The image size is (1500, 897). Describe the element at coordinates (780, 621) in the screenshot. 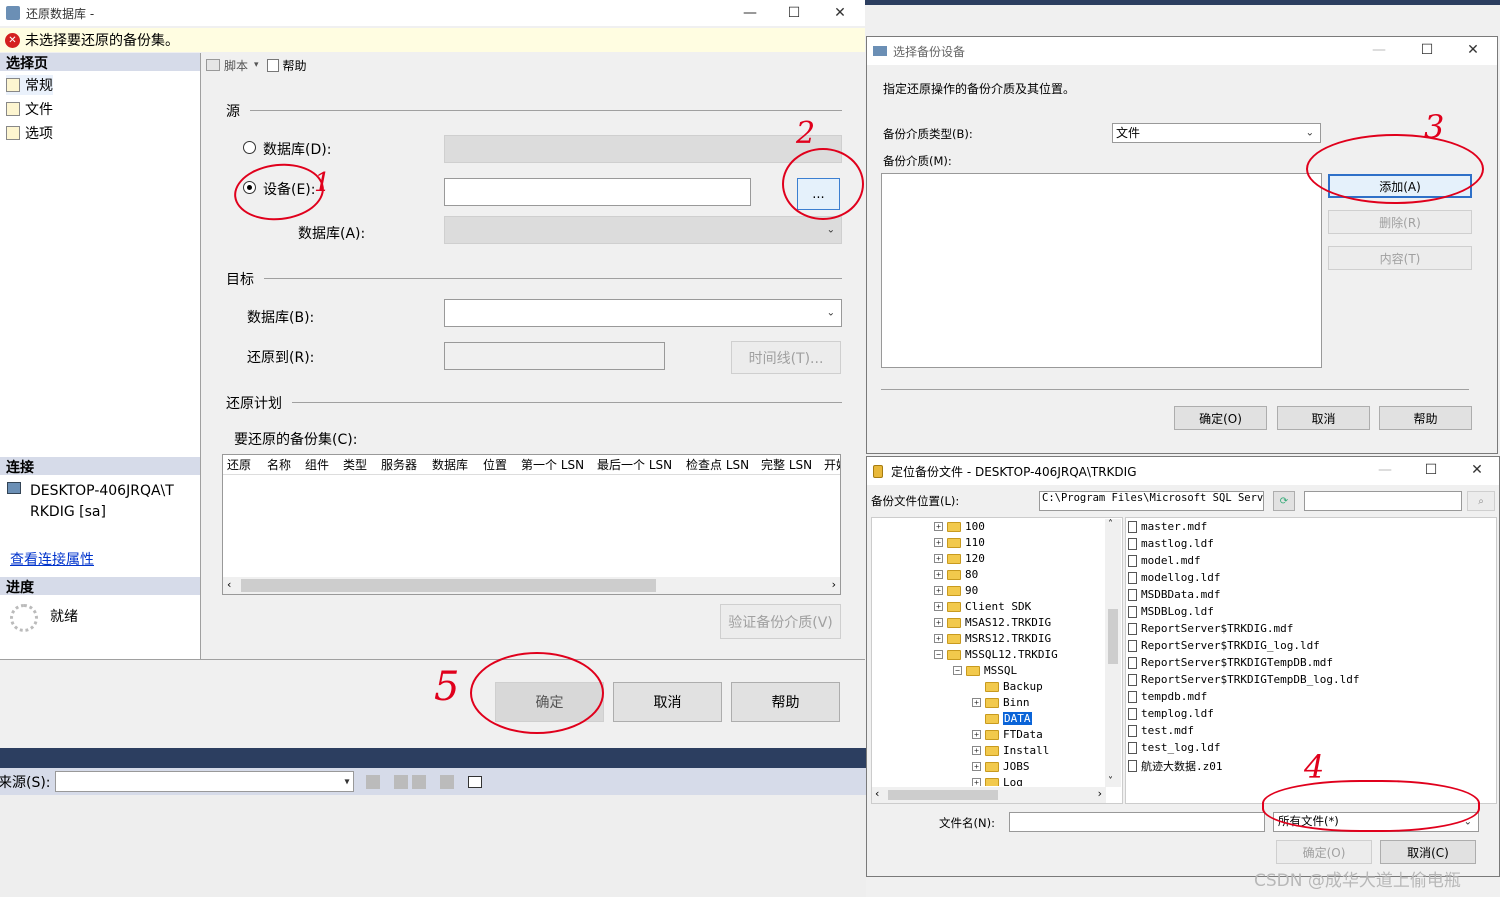

I see `verify-media-button: 验证备份介质(V)` at that location.